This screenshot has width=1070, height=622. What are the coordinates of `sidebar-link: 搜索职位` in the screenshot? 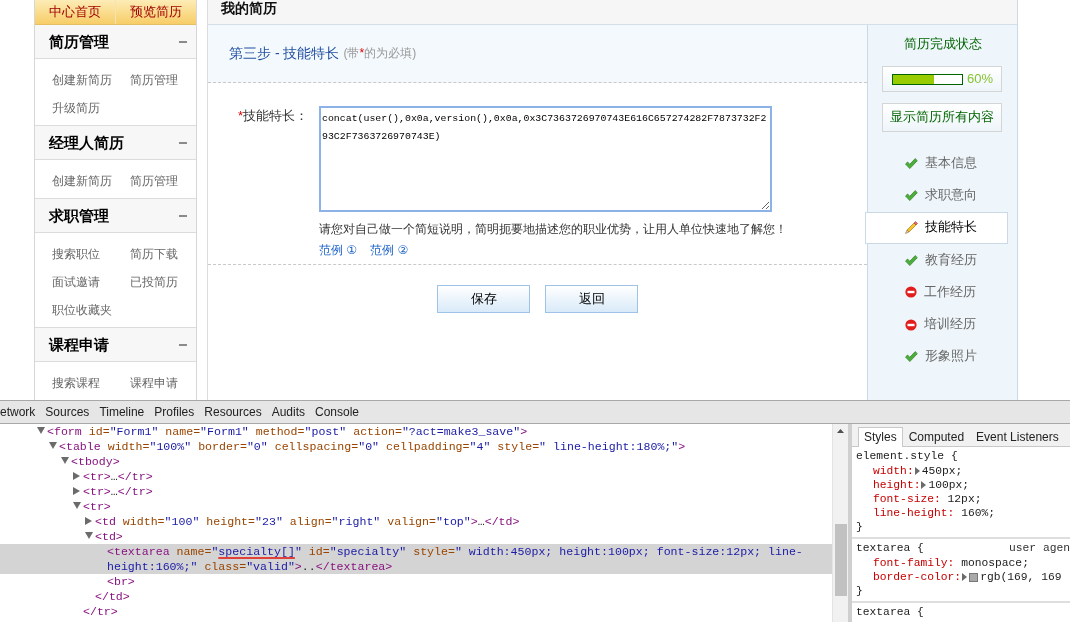 It's located at (76, 254).